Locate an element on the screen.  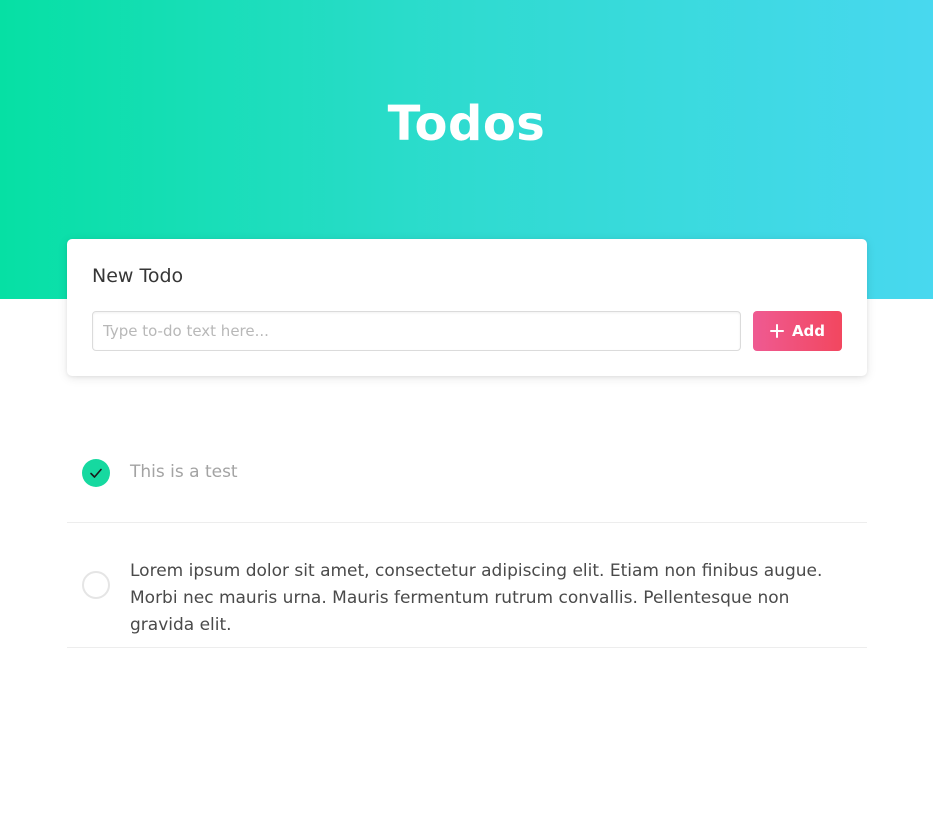
page-title: Todos is located at coordinates (466, 124).